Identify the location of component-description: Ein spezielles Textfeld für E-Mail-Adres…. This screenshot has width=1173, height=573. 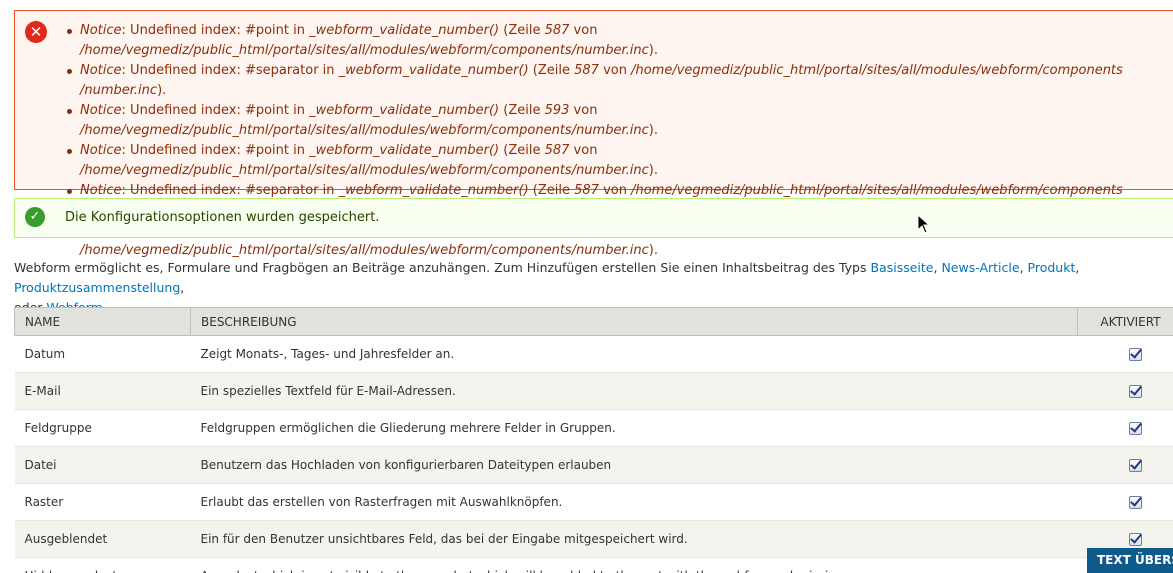
(634, 391).